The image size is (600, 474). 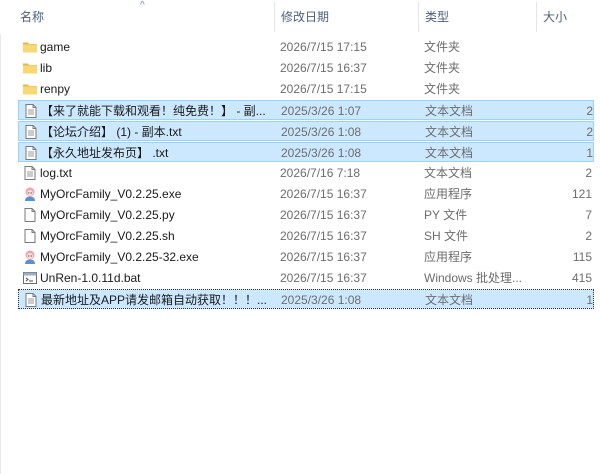 I want to click on file-size: 415, so click(x=581, y=278).